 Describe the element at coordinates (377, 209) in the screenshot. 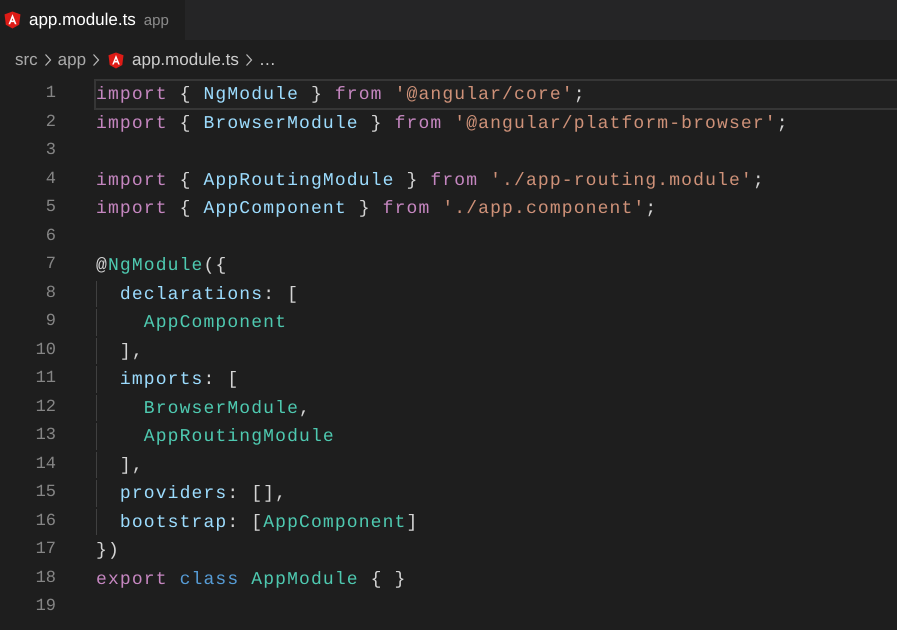

I see `code-line: import { AppComponent } from './app.component';` at that location.